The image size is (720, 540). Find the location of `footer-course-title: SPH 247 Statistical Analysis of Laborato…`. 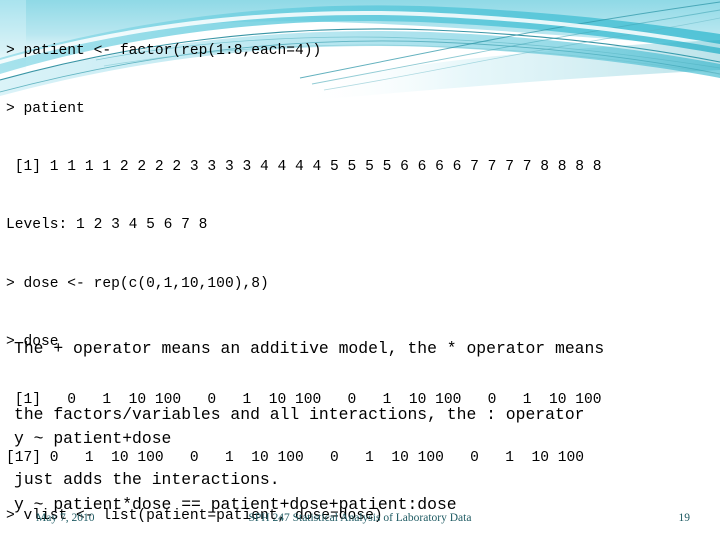

footer-course-title: SPH 247 Statistical Analysis of Laborato… is located at coordinates (360, 518).